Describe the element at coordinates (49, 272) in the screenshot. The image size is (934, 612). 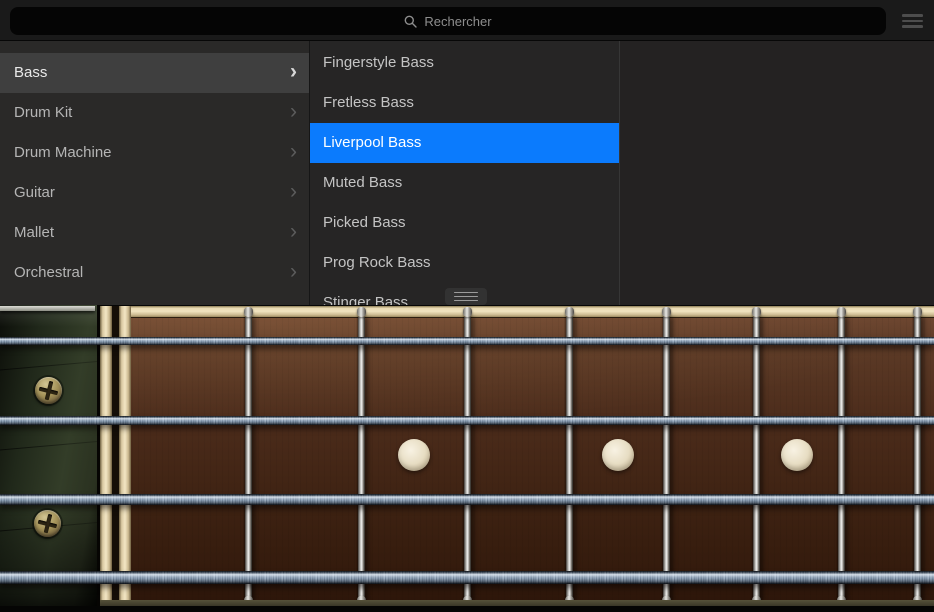
I see `category-label: Orchestral` at that location.